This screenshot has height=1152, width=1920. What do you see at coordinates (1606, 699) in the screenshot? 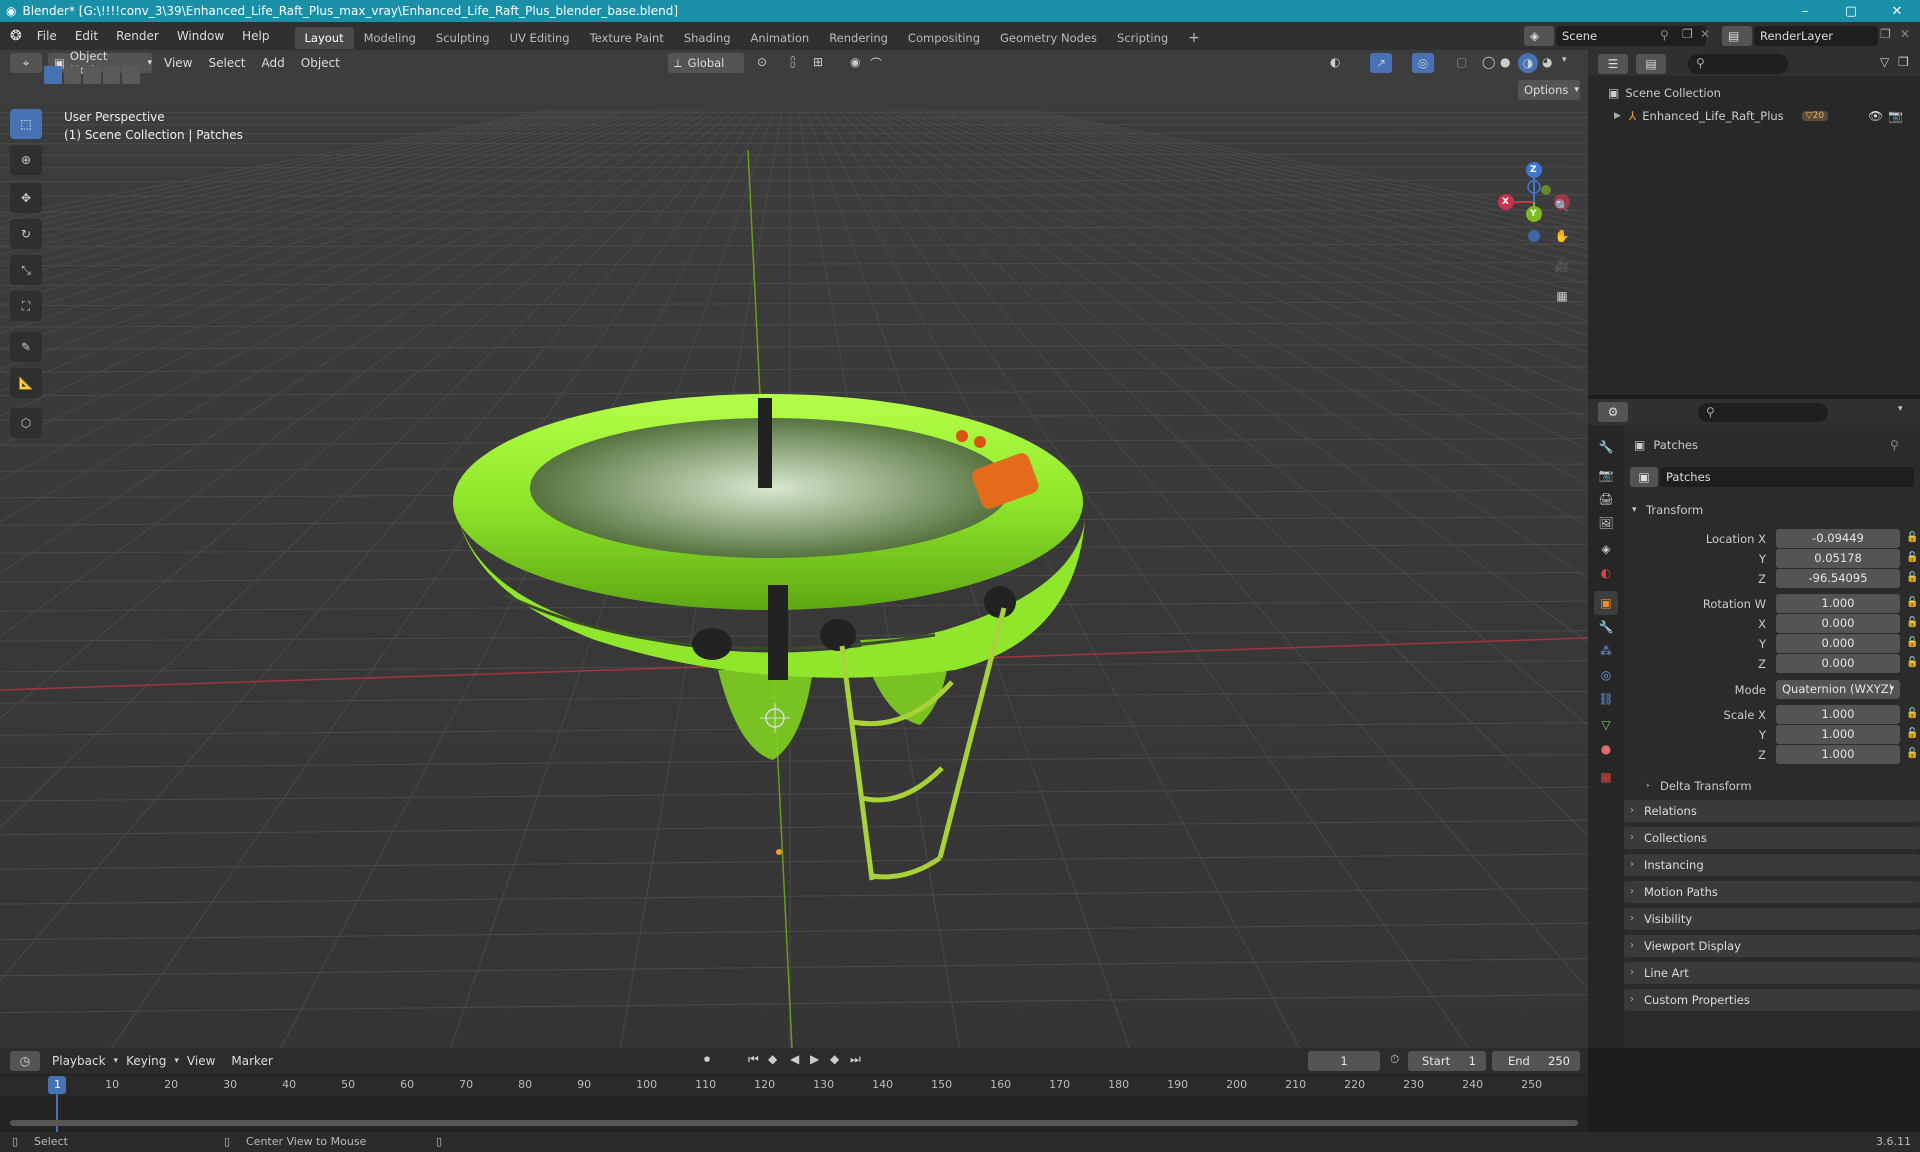
I see `tab-constraints: ⛓` at bounding box center [1606, 699].